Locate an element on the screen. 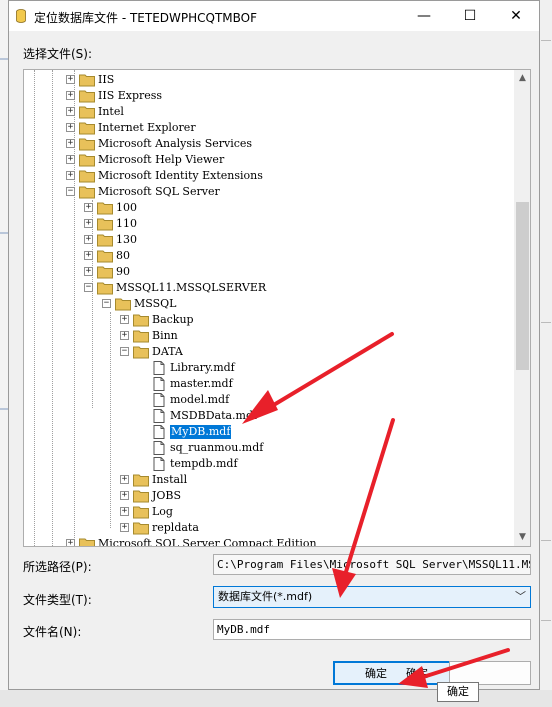  tree-file-item: MyDB.mdf is located at coordinates (264, 432).